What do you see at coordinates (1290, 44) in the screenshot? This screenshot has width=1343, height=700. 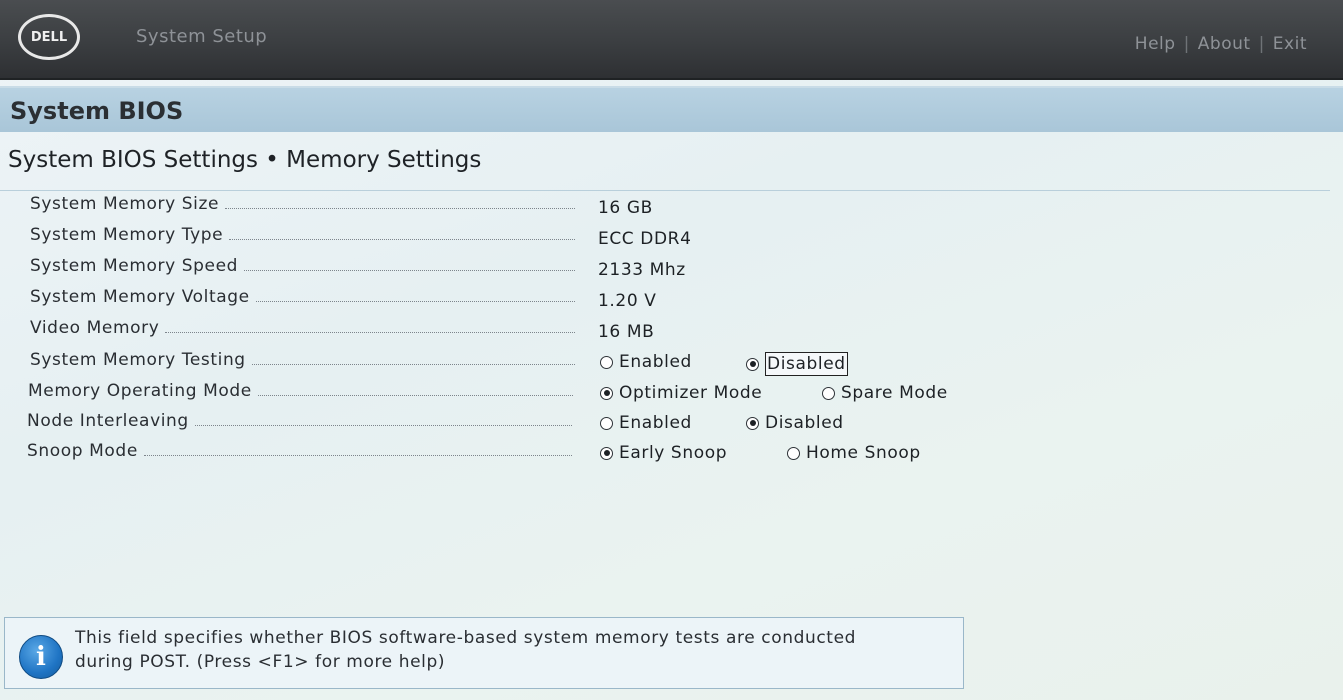 I see `exit-link: Exit` at bounding box center [1290, 44].